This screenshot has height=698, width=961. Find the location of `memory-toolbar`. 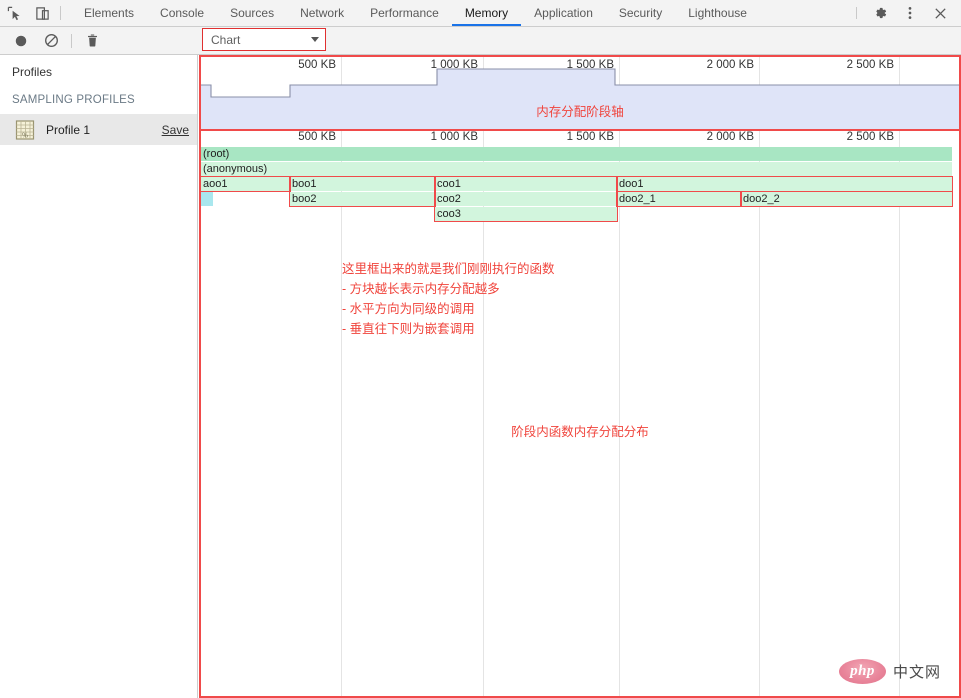

memory-toolbar is located at coordinates (480, 41).